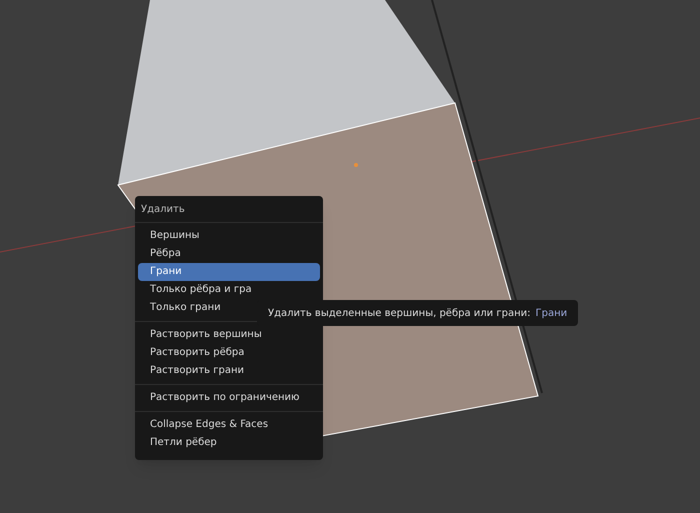 The width and height of the screenshot is (700, 513). What do you see at coordinates (229, 335) in the screenshot?
I see `menu-item: Растворить вершины` at bounding box center [229, 335].